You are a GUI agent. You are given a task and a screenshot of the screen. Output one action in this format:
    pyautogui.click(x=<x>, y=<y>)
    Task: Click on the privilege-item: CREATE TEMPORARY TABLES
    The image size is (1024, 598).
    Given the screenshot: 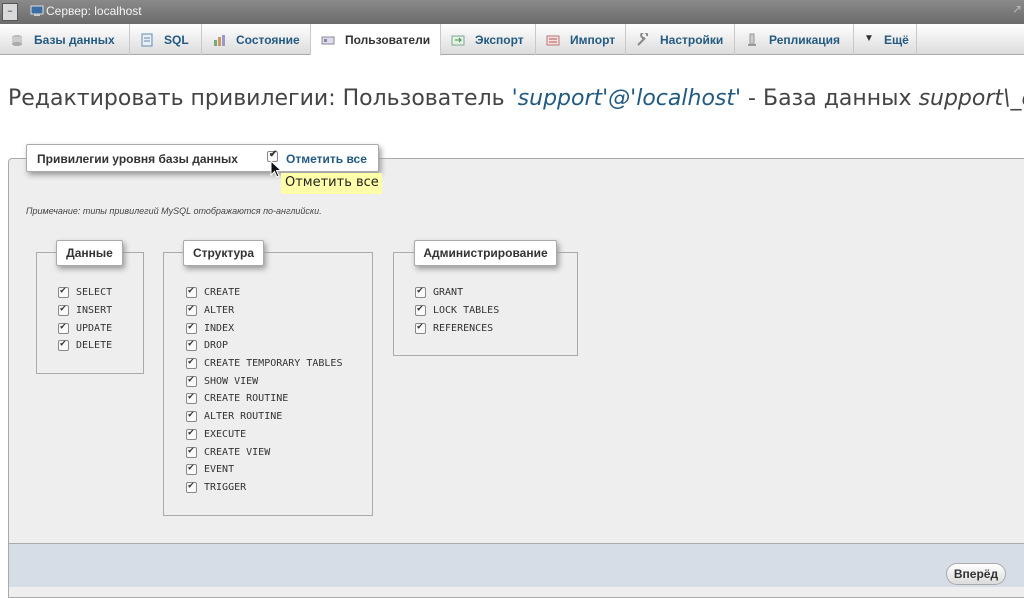 What is the action you would take?
    pyautogui.click(x=264, y=364)
    